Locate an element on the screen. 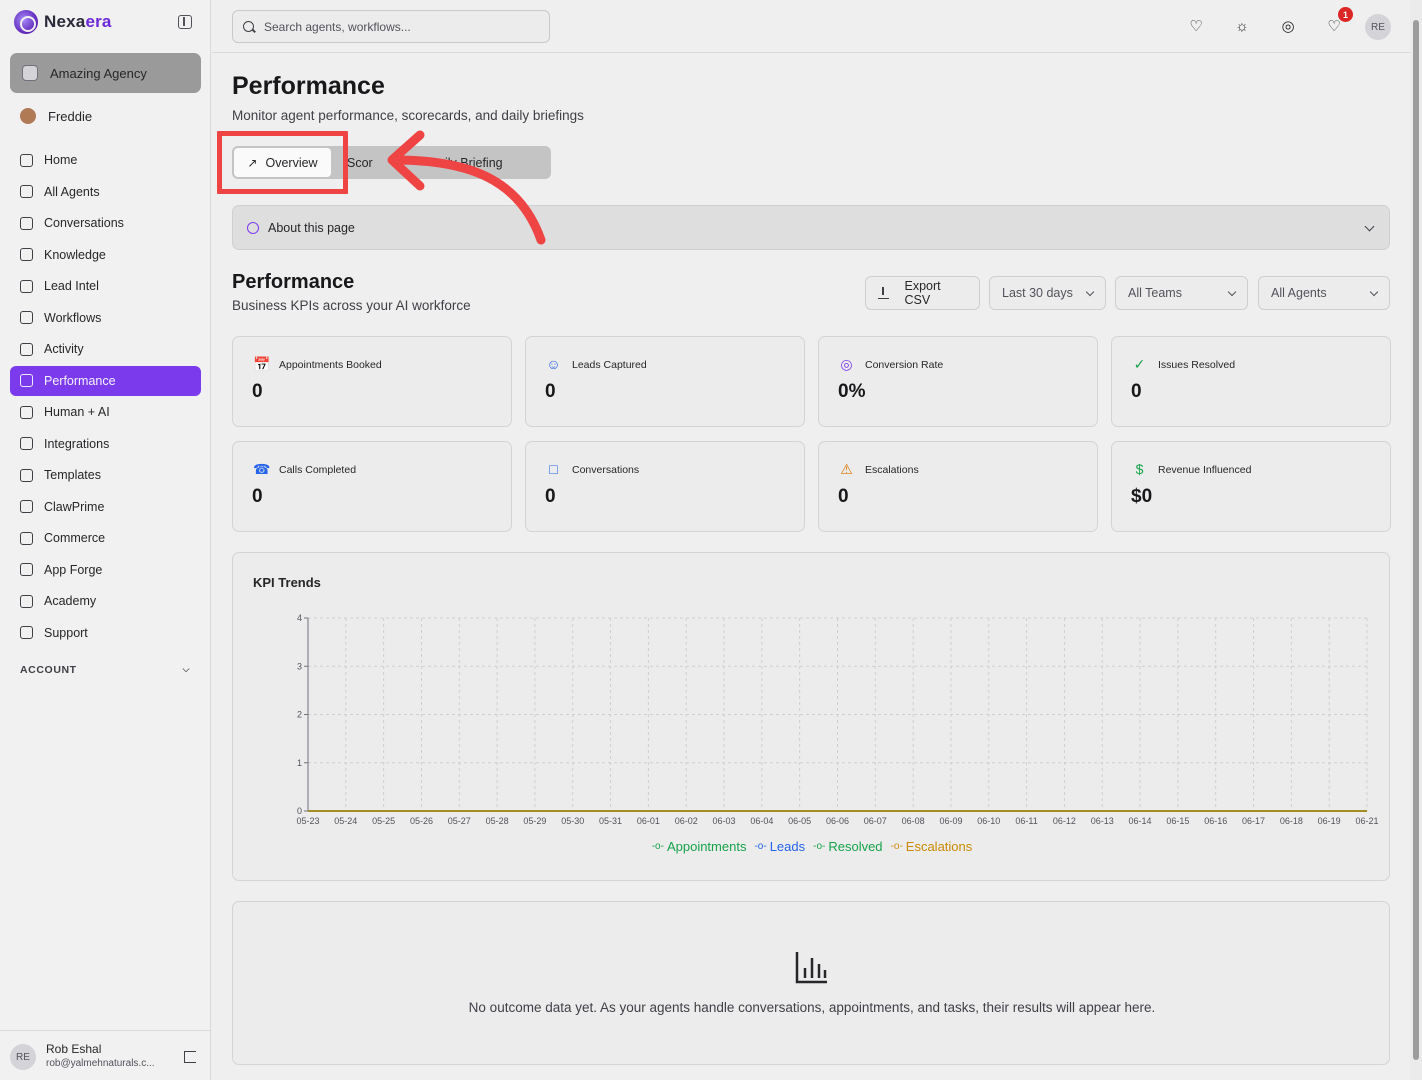 The image size is (1422, 1080). sidebar-item-clawprime: ClawPrime is located at coordinates (105, 507).